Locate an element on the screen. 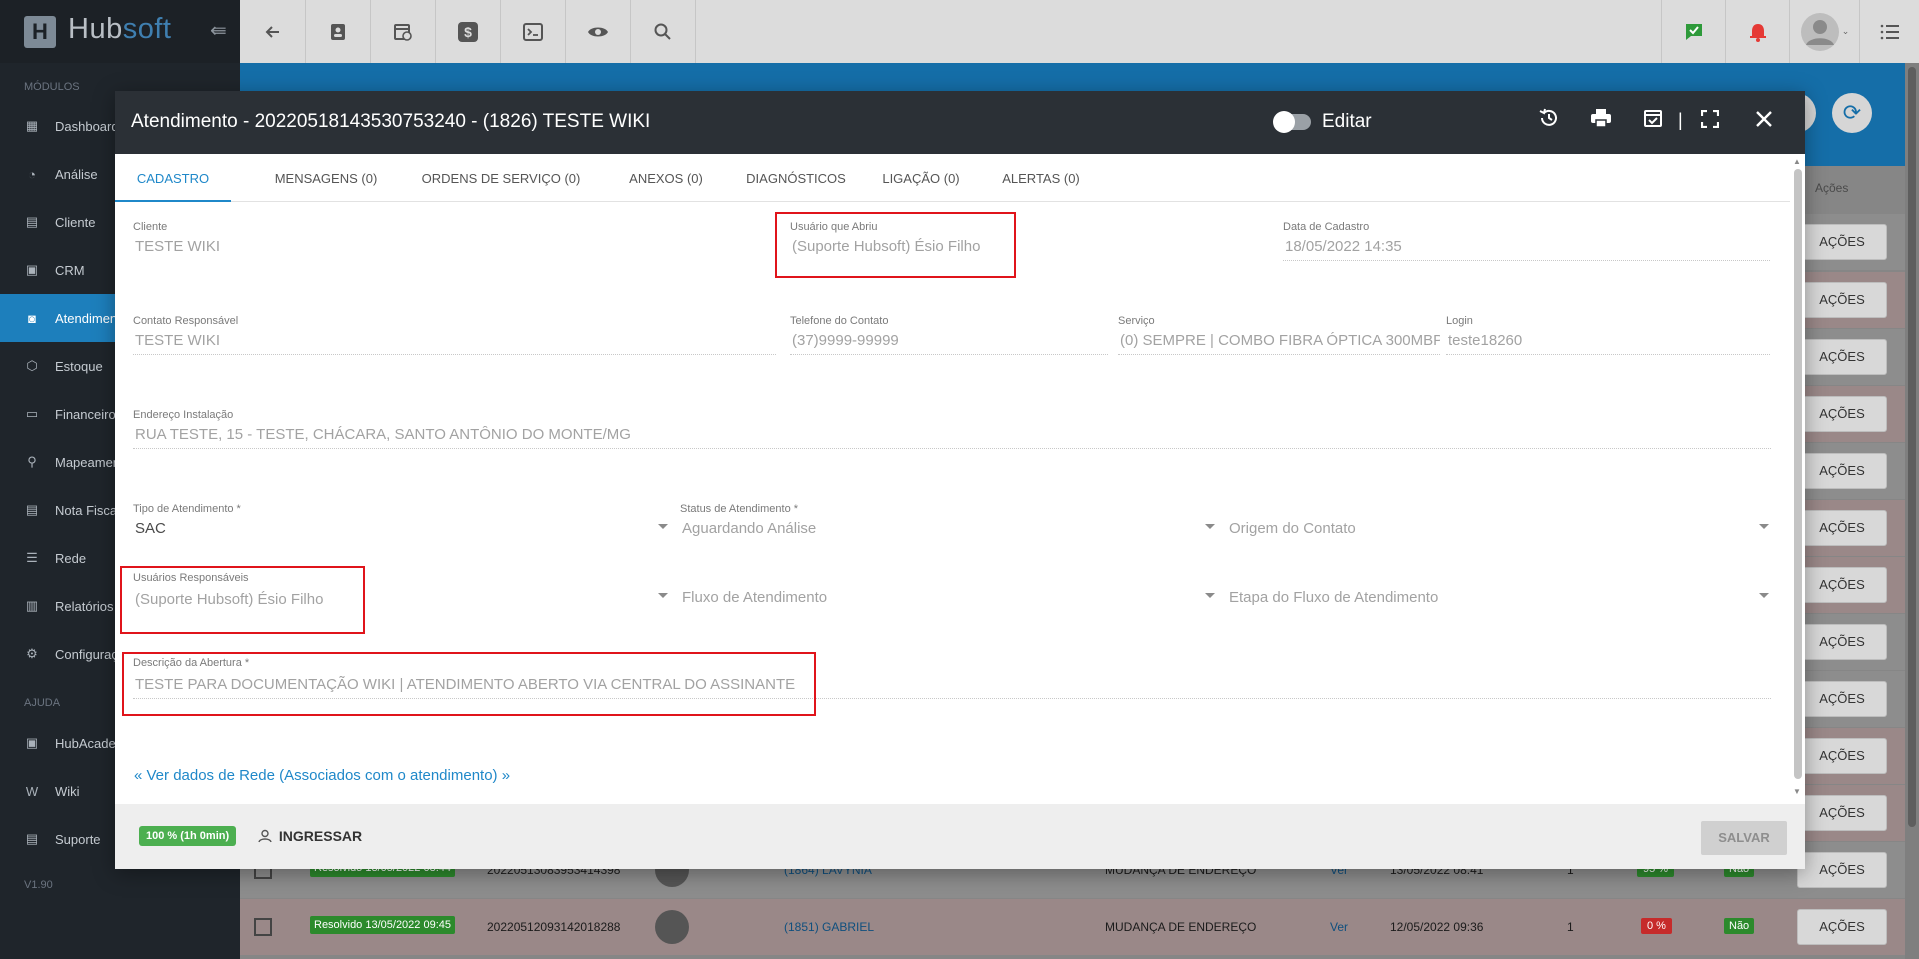  dollar-icon: $ is located at coordinates (468, 31).